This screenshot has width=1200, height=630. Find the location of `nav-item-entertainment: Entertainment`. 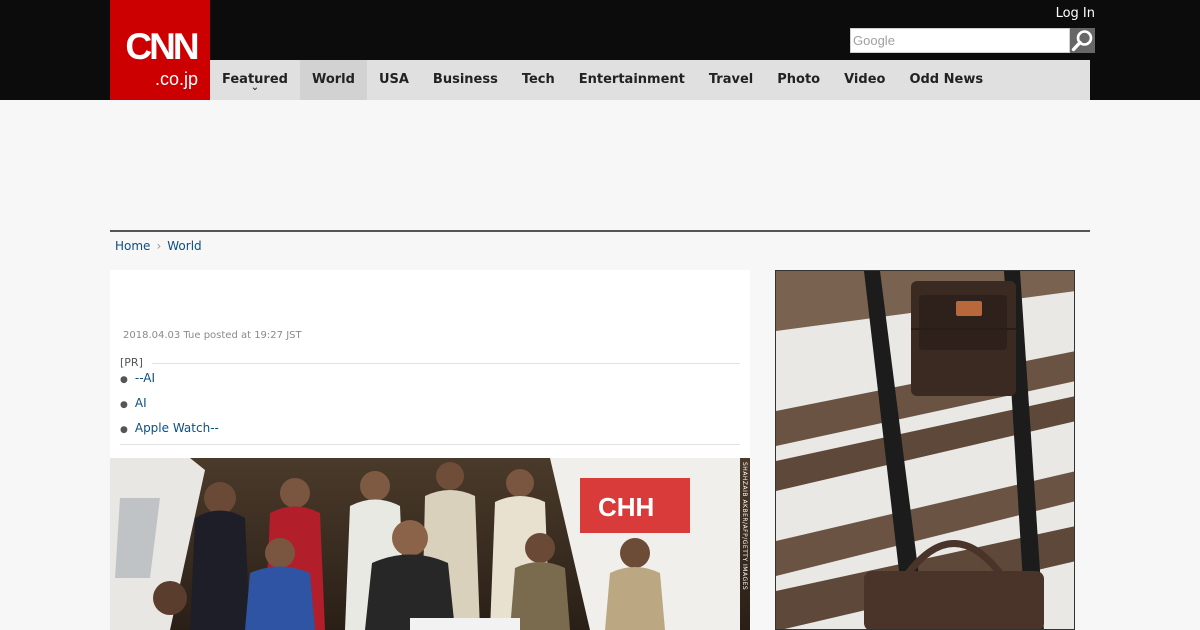

nav-item-entertainment: Entertainment is located at coordinates (632, 80).